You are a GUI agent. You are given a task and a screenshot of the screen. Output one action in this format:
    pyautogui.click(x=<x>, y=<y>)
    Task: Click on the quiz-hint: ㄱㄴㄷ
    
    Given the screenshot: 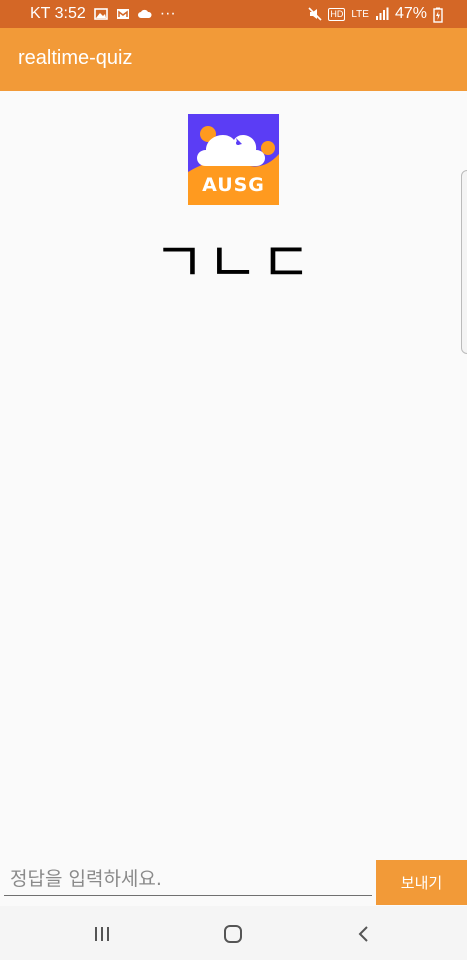 What is the action you would take?
    pyautogui.click(x=233, y=263)
    